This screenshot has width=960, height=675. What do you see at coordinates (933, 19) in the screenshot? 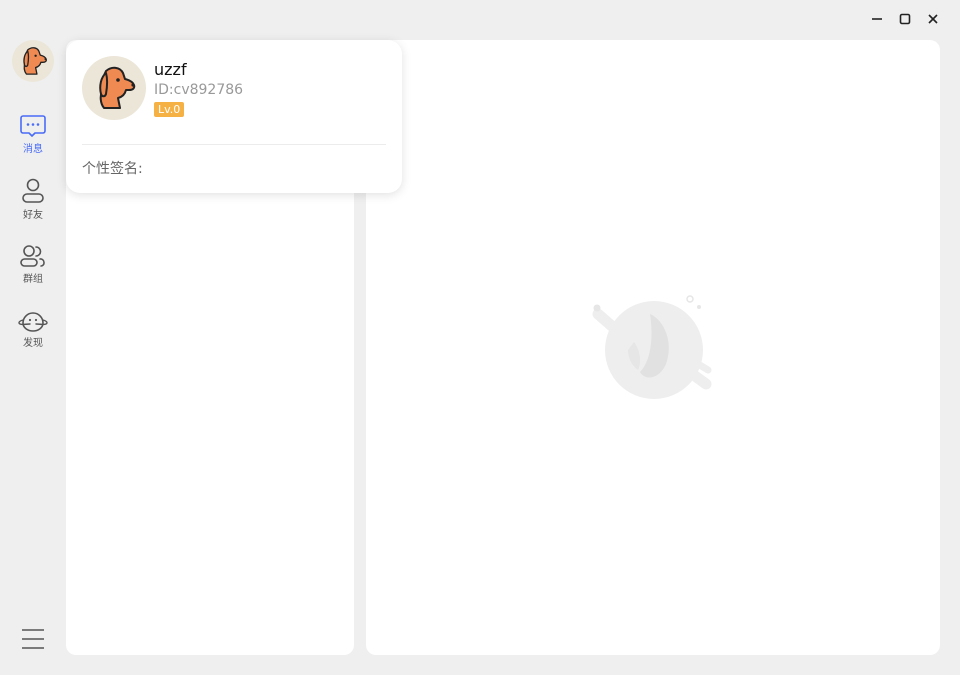
I see `close-icon` at bounding box center [933, 19].